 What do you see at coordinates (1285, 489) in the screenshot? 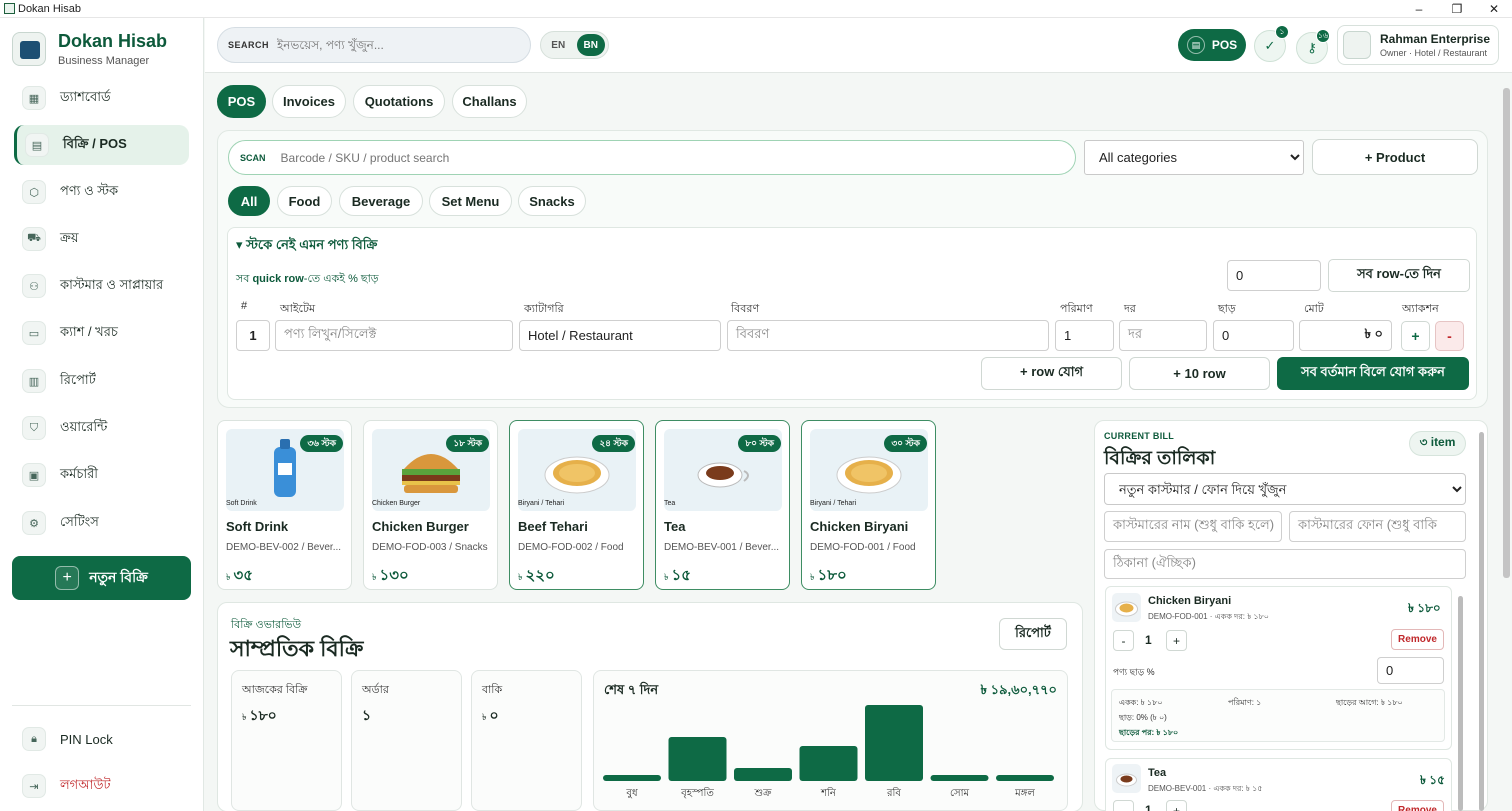
I see `customer-select: নতুন কাস্টমার / ফোন দিয়ে খুঁজুন` at bounding box center [1285, 489].